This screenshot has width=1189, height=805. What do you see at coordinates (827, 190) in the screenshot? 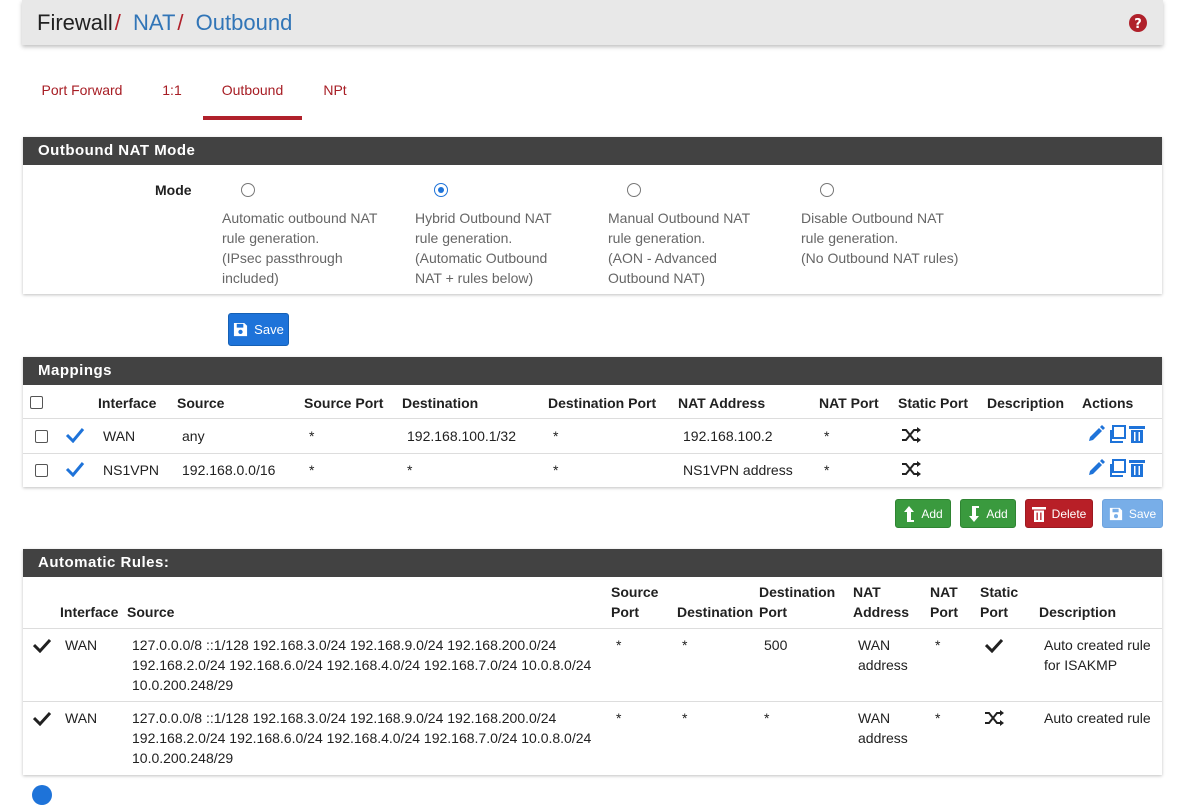
I see `radio-disable` at bounding box center [827, 190].